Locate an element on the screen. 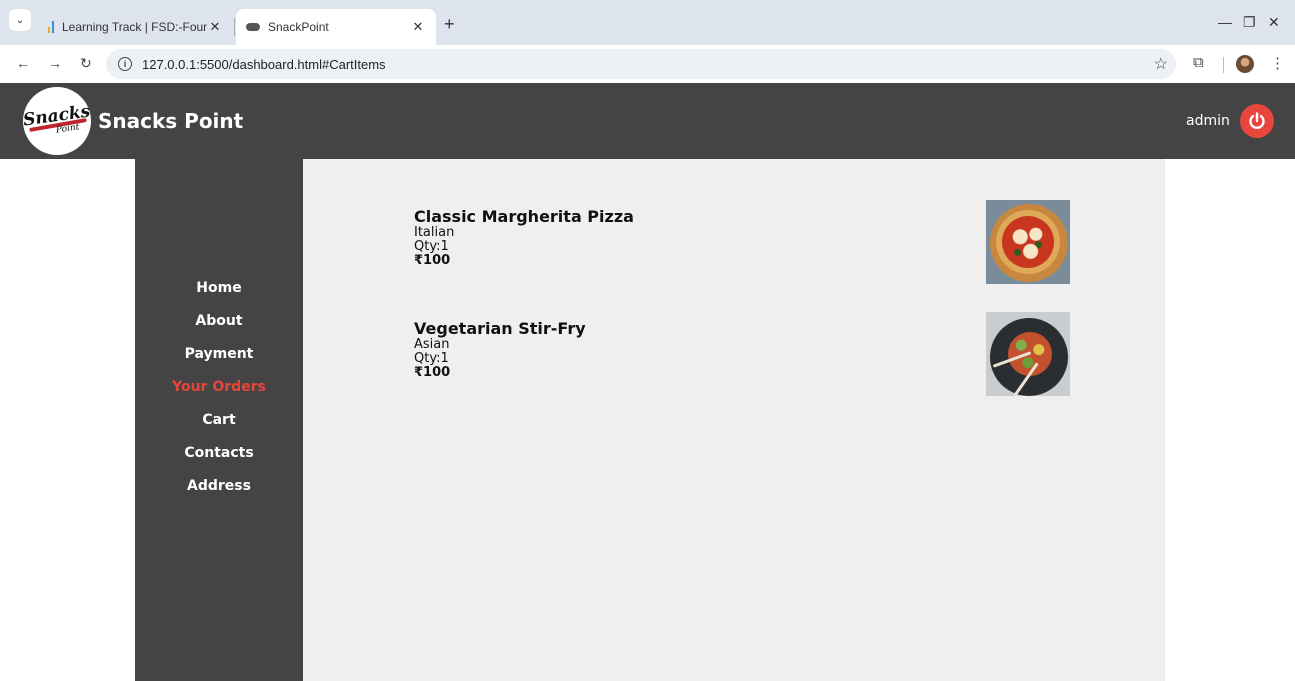  learning-track-favicon-icon is located at coordinates (51, 27).